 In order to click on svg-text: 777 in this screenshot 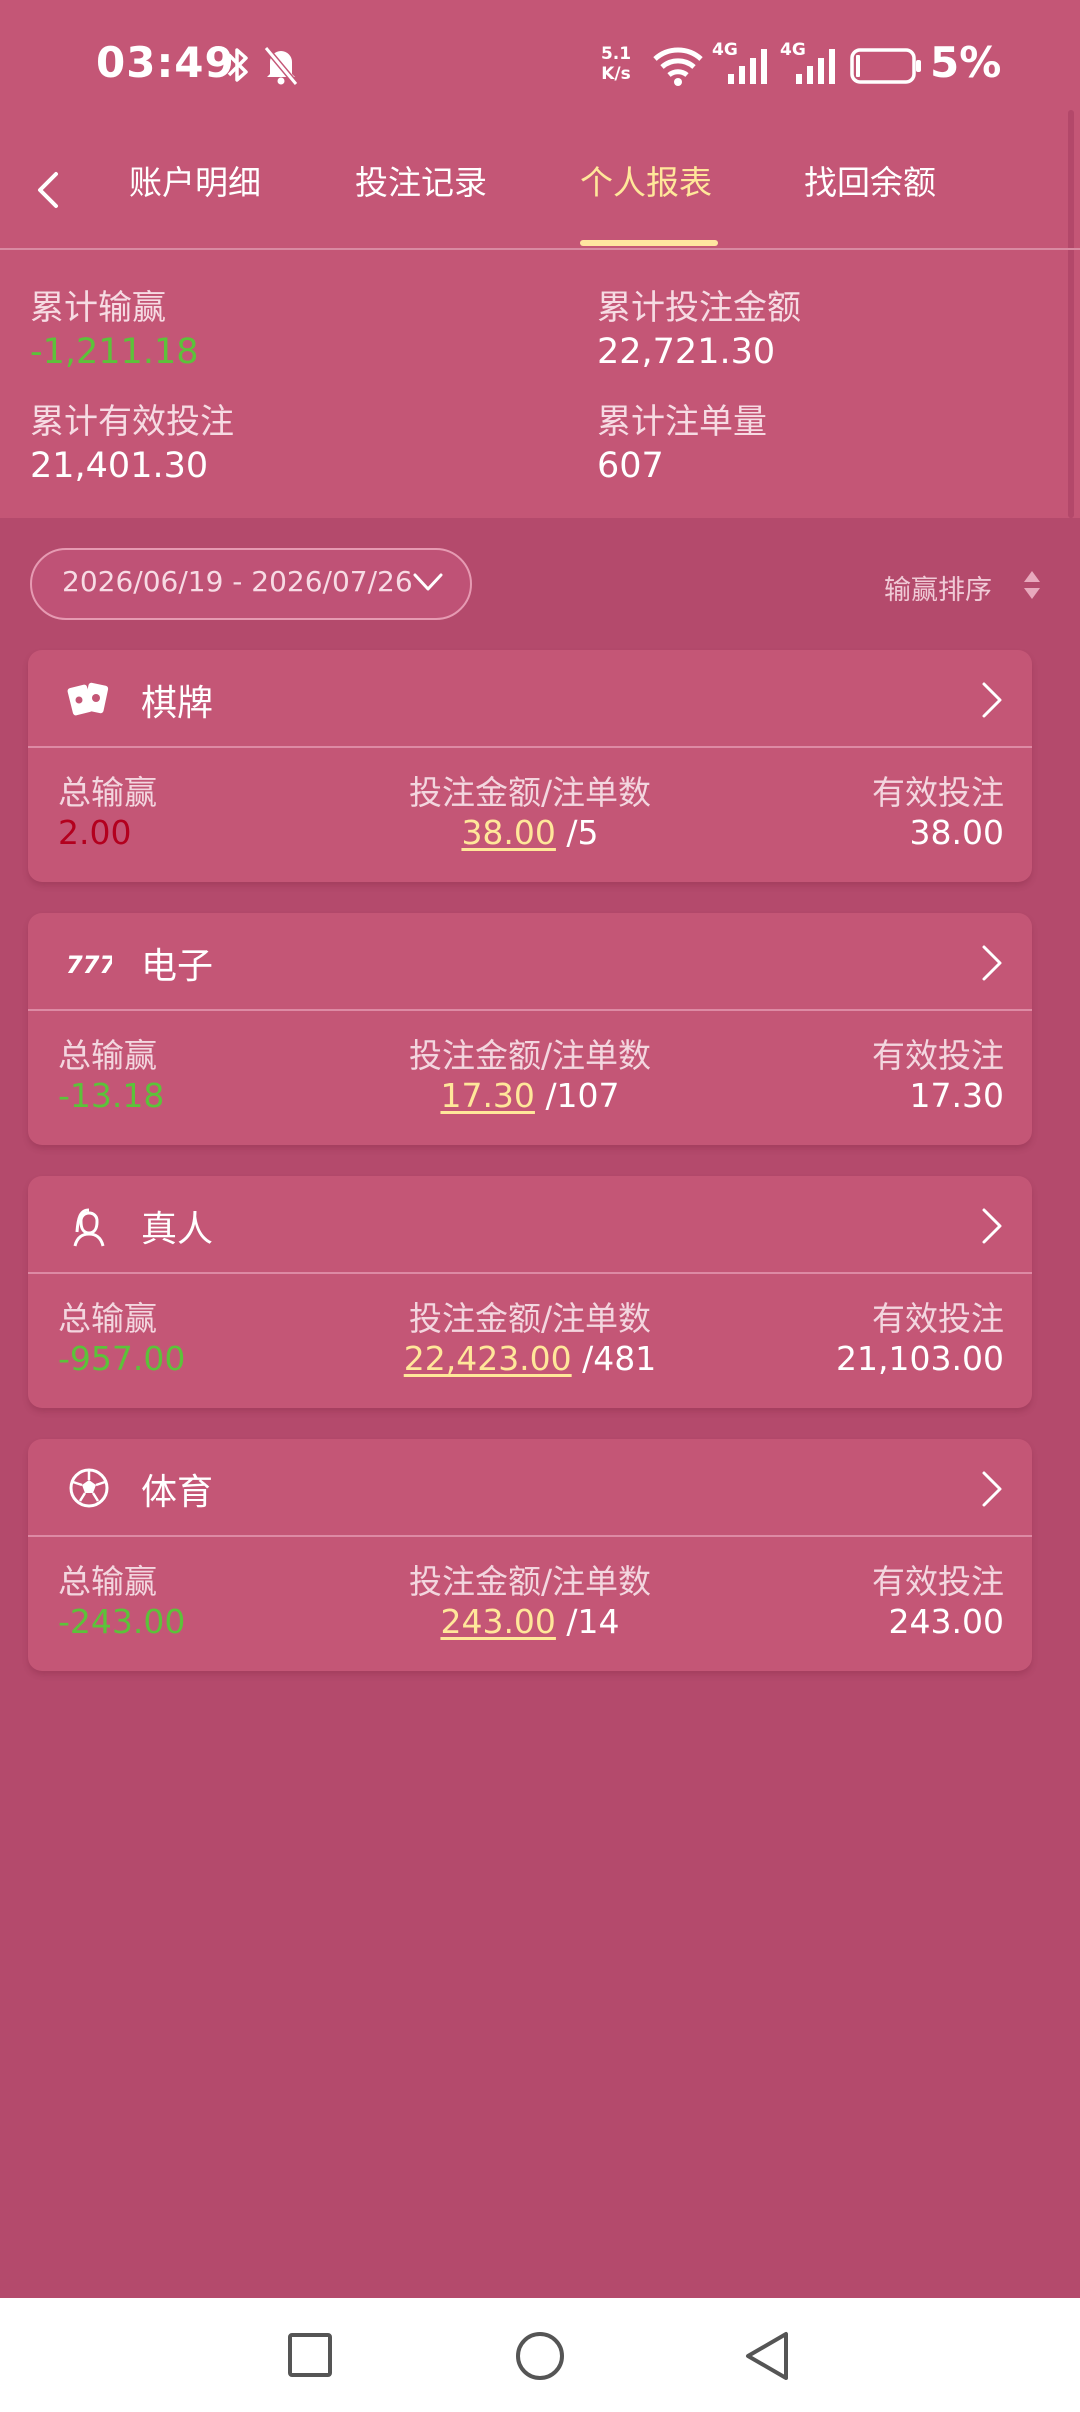, I will do `click(89, 965)`.